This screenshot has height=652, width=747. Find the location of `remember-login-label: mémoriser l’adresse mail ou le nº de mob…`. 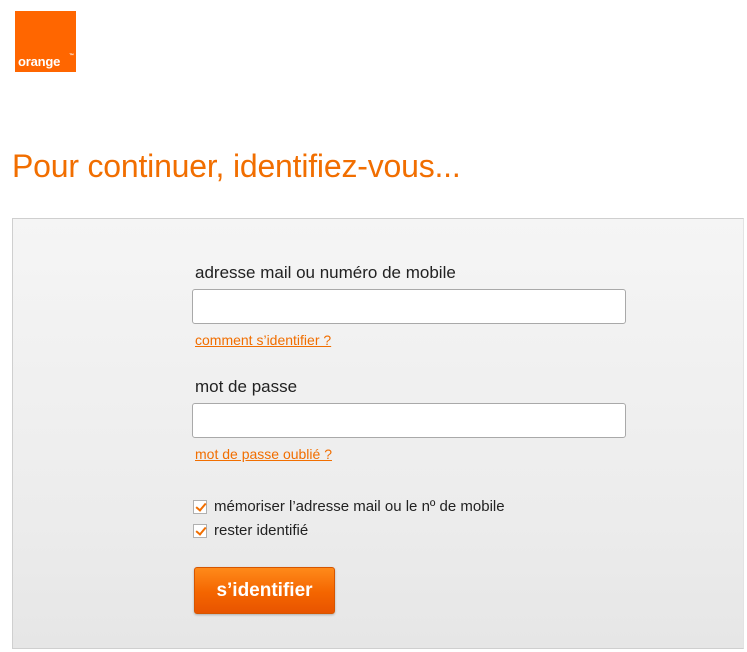

remember-login-label: mémoriser l’adresse mail ou le nº de mob… is located at coordinates (359, 506).